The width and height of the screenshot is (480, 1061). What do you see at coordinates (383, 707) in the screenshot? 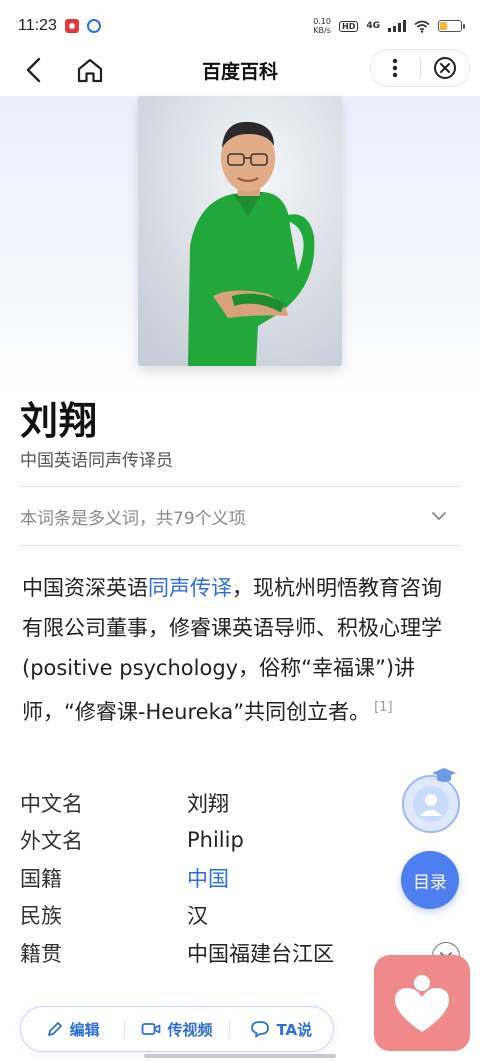
I see `reference-link: [1]` at bounding box center [383, 707].